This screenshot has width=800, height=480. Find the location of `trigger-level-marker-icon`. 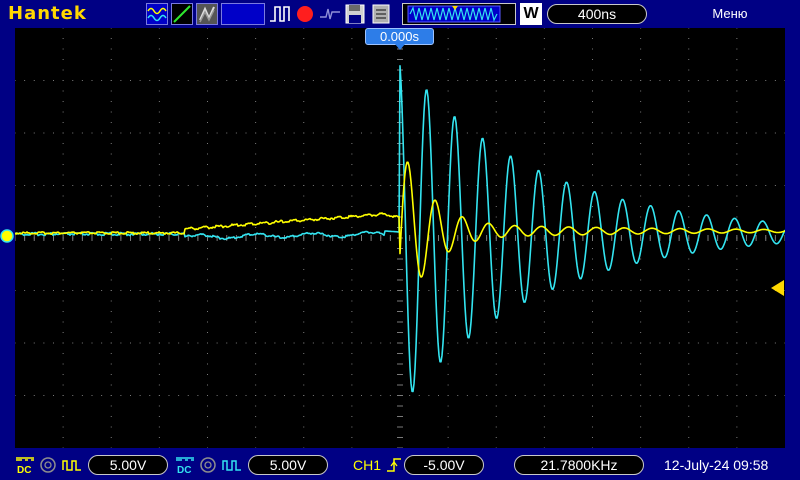

trigger-level-marker-icon is located at coordinates (777, 288).